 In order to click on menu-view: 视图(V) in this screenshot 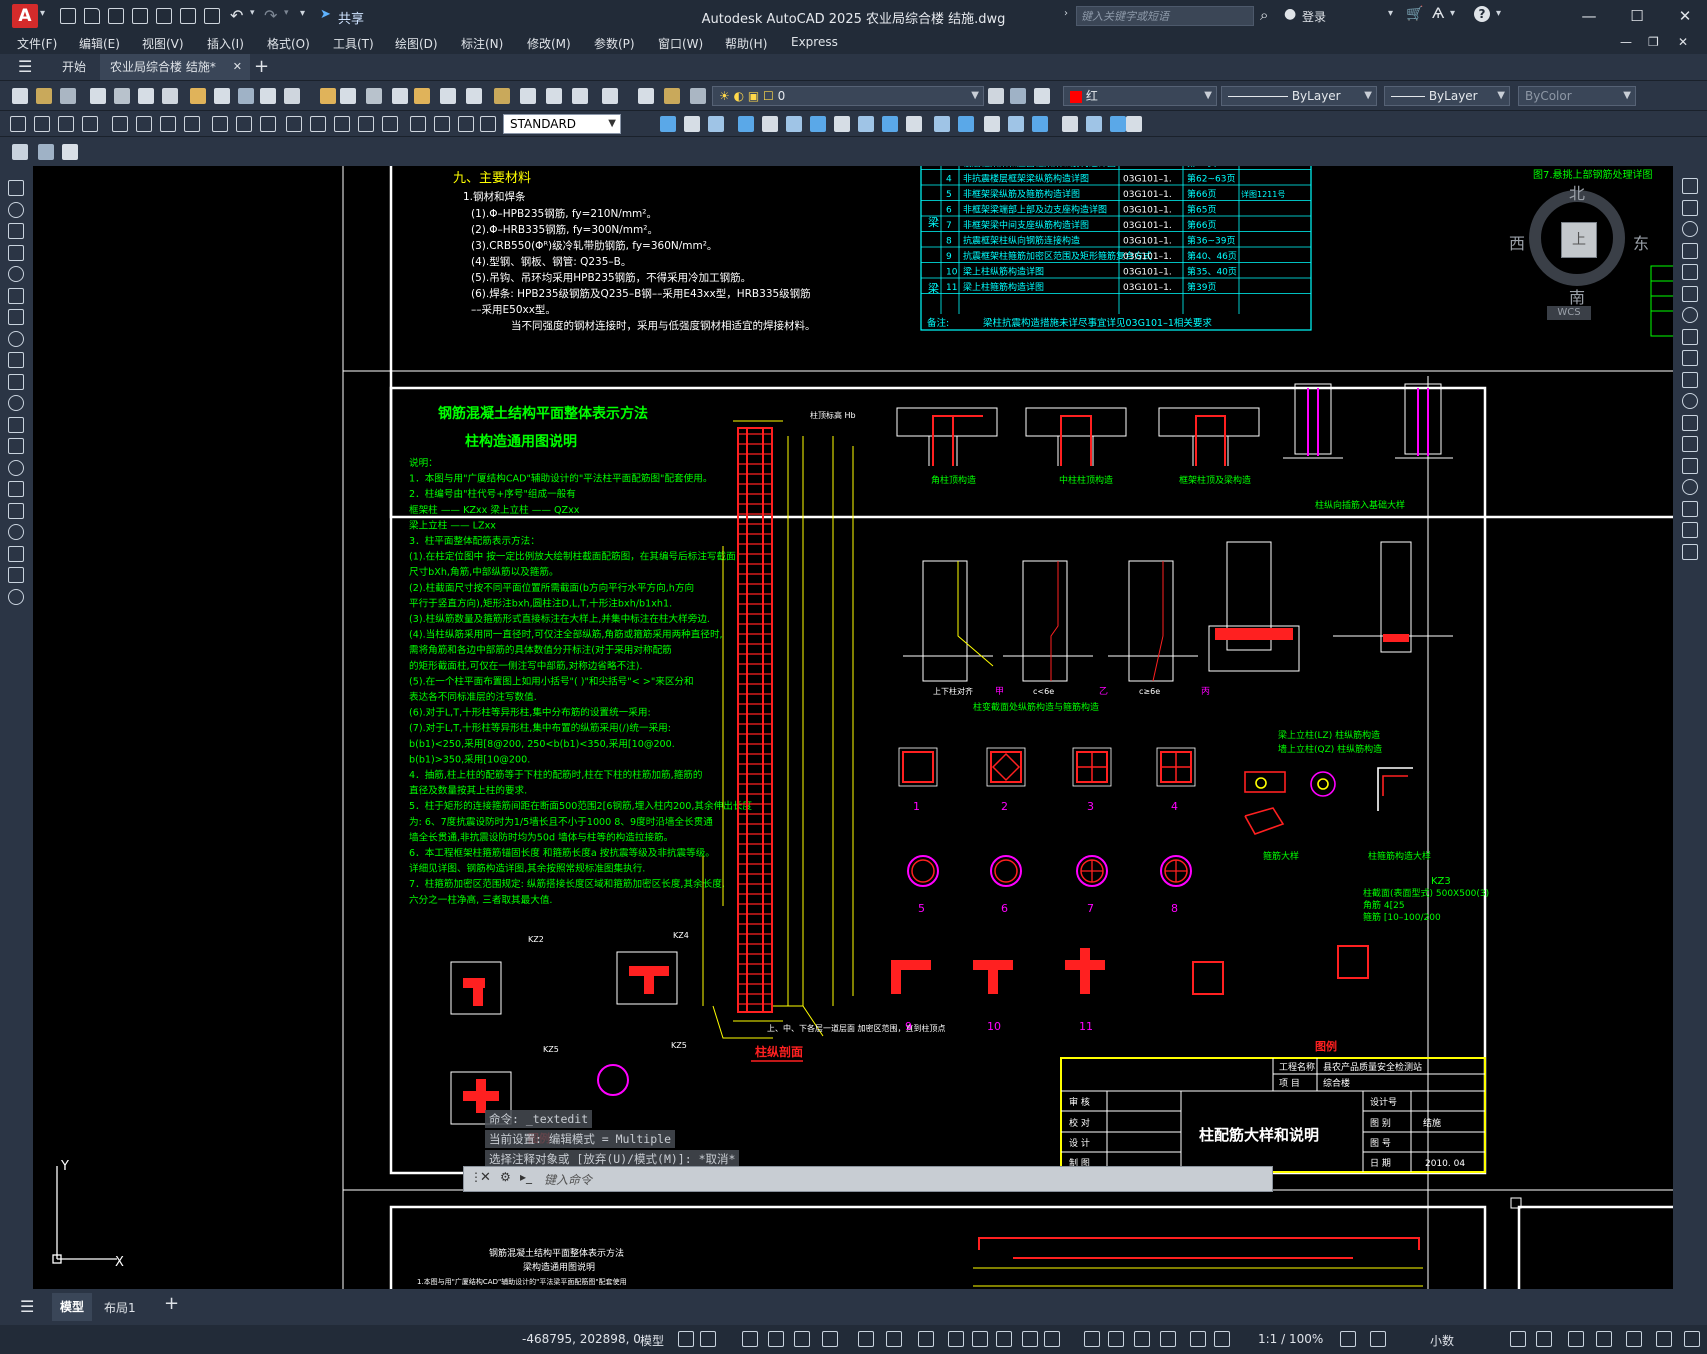, I will do `click(163, 43)`.